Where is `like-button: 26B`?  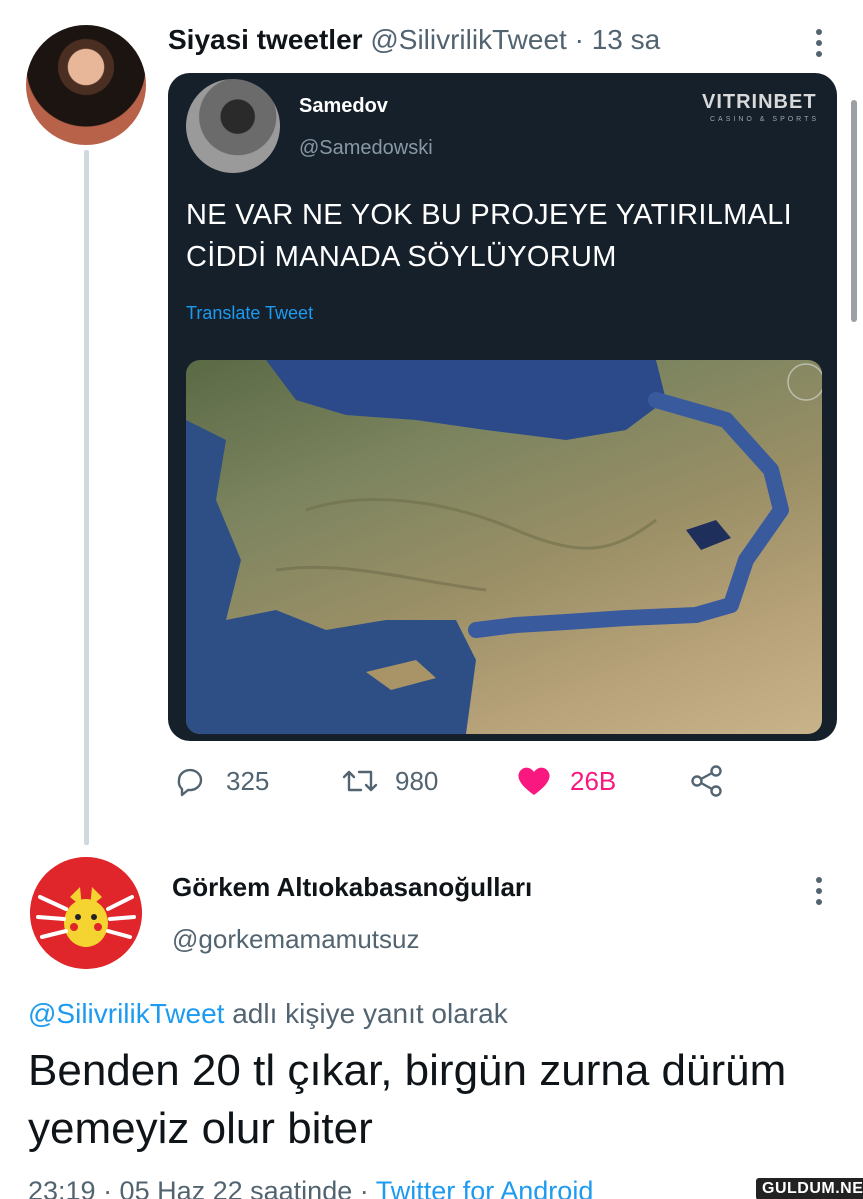
like-button: 26B is located at coordinates (566, 781).